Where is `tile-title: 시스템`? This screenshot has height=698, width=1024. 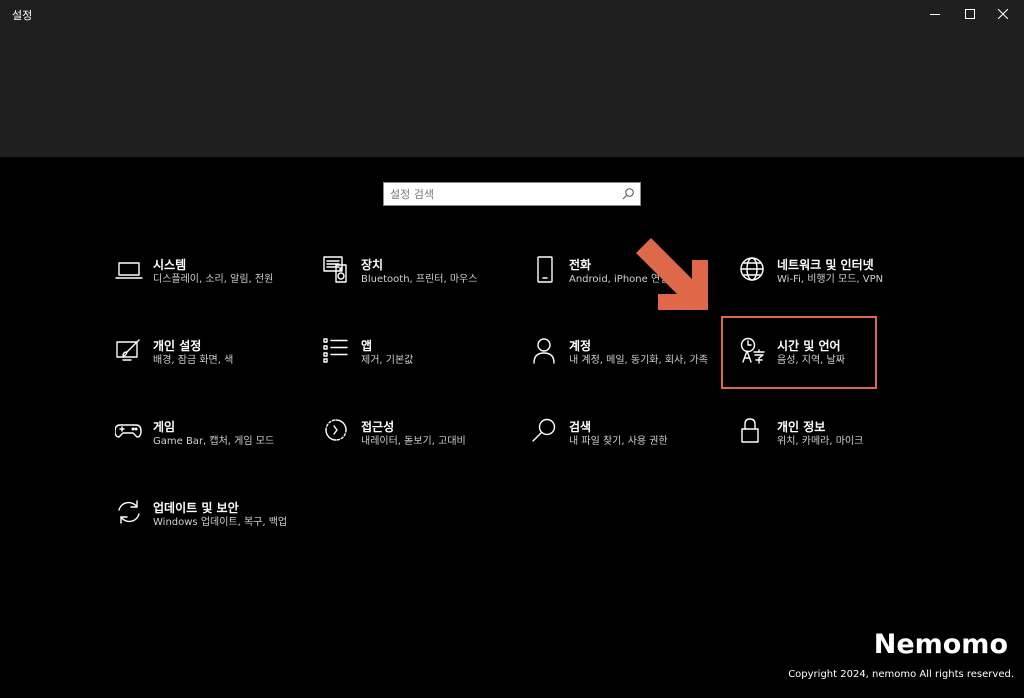
tile-title: 시스템 is located at coordinates (170, 265).